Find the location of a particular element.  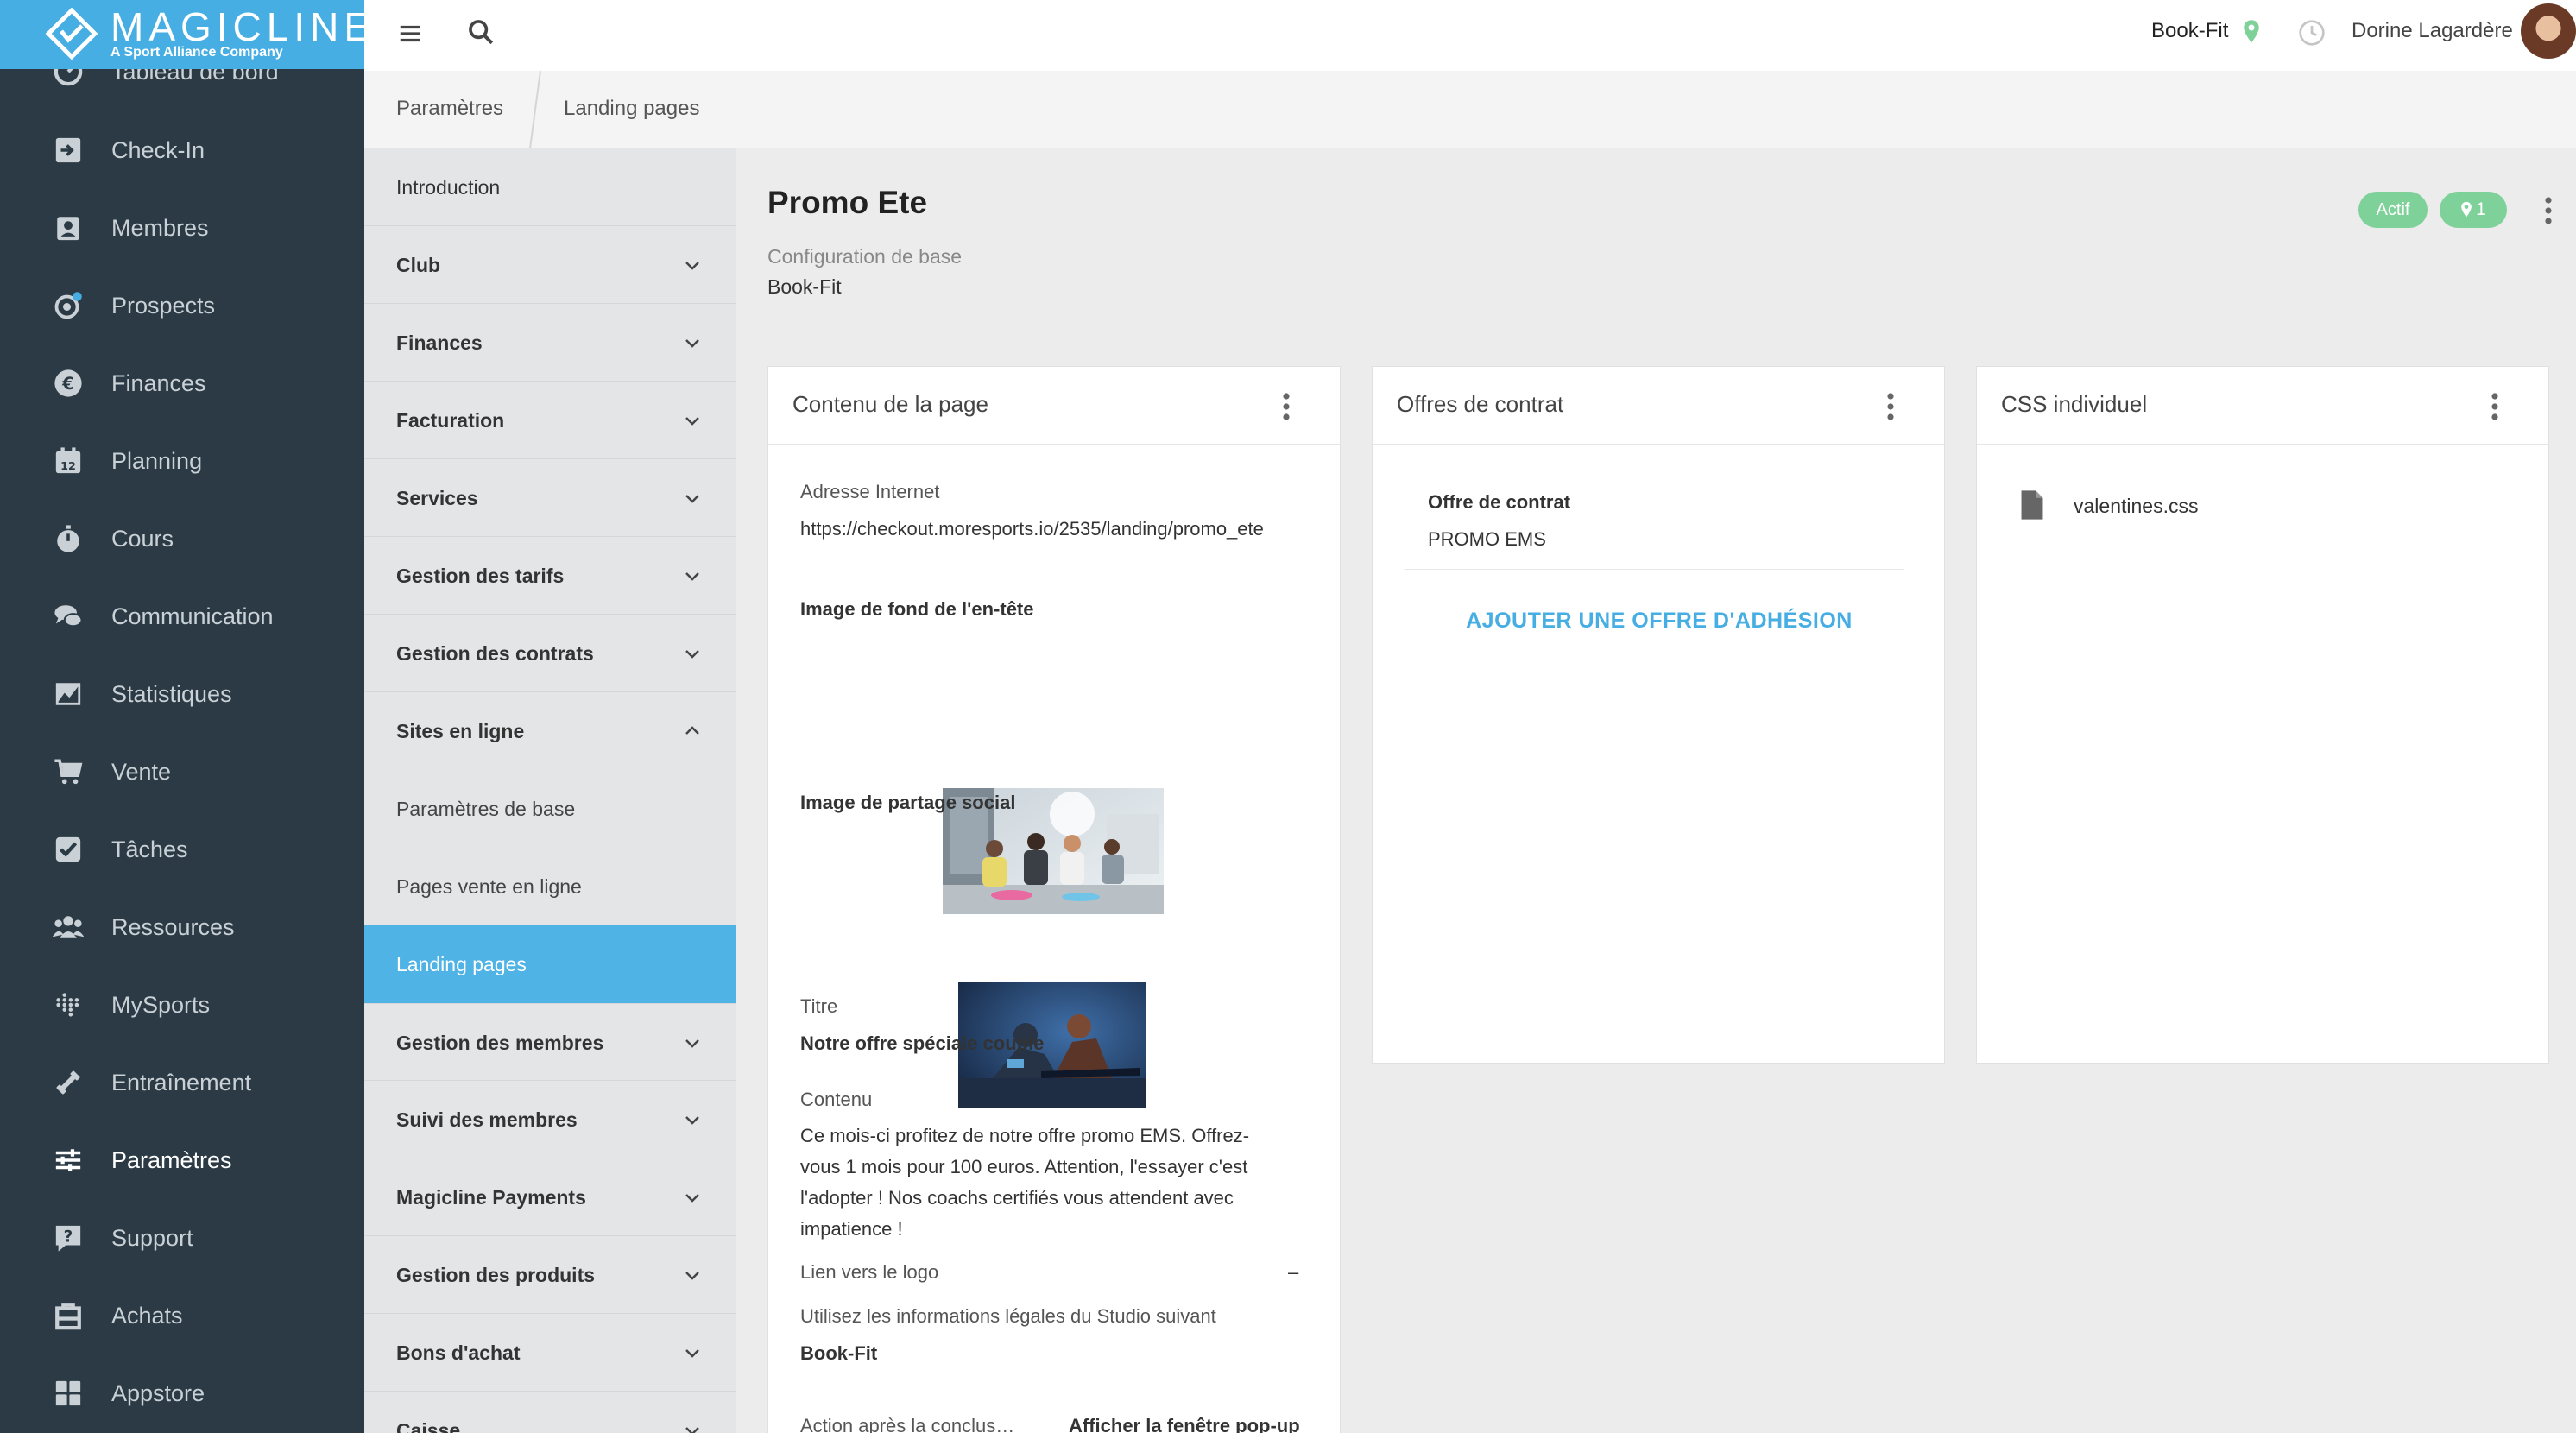

avatar is located at coordinates (2548, 31).